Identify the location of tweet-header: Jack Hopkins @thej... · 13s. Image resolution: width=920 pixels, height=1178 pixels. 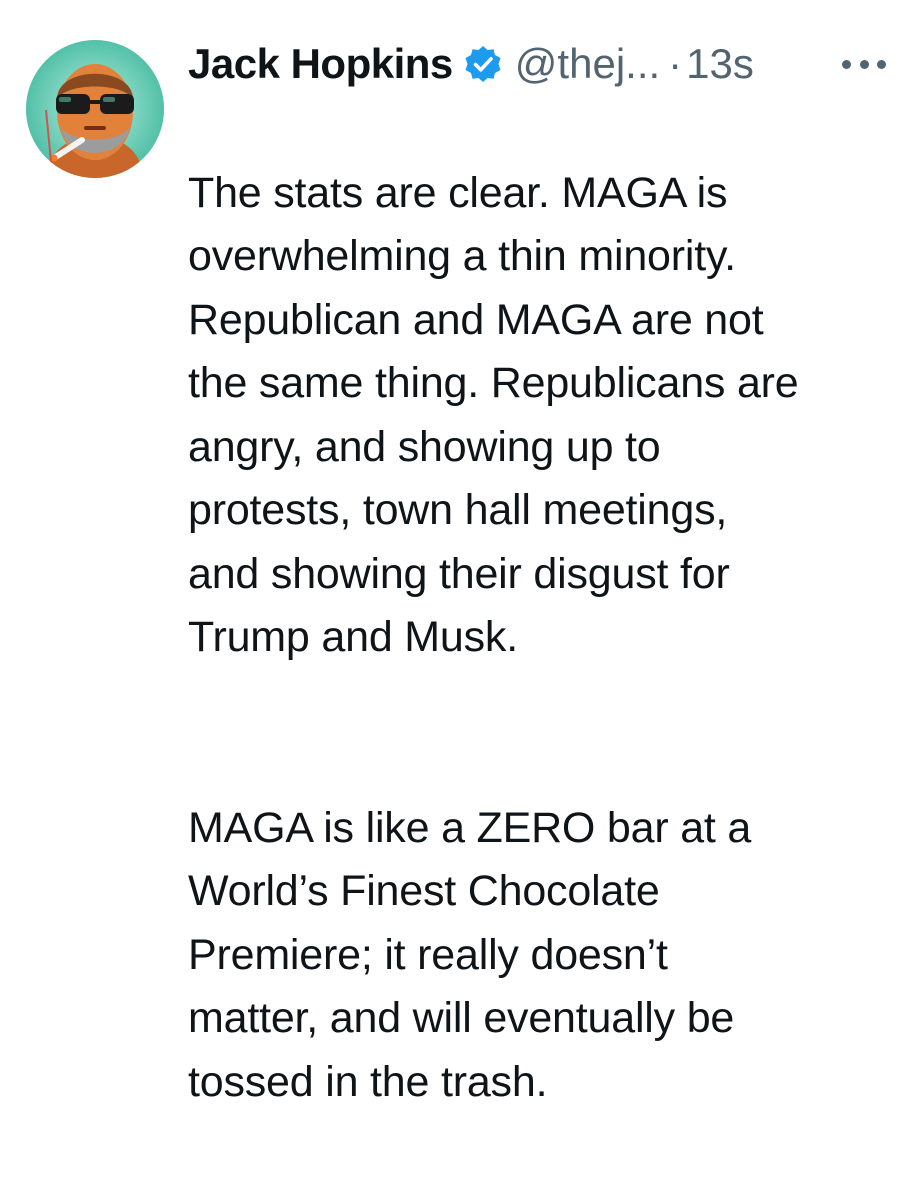
(548, 64).